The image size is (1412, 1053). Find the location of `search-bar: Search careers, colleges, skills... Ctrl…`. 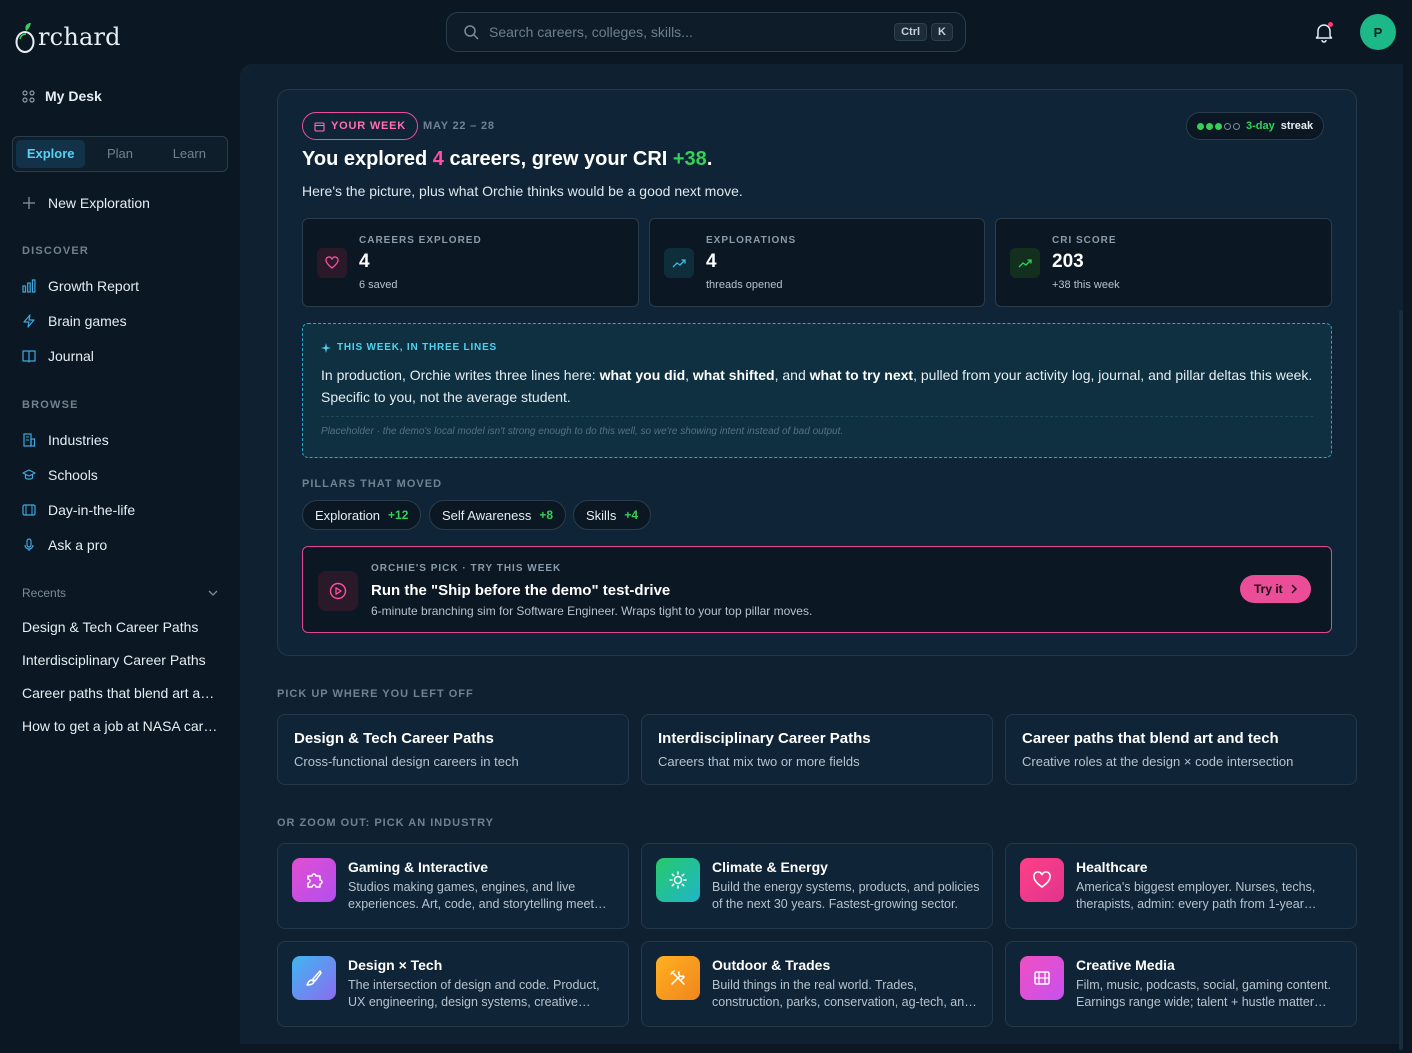

search-bar: Search careers, colleges, skills... Ctrl… is located at coordinates (706, 32).